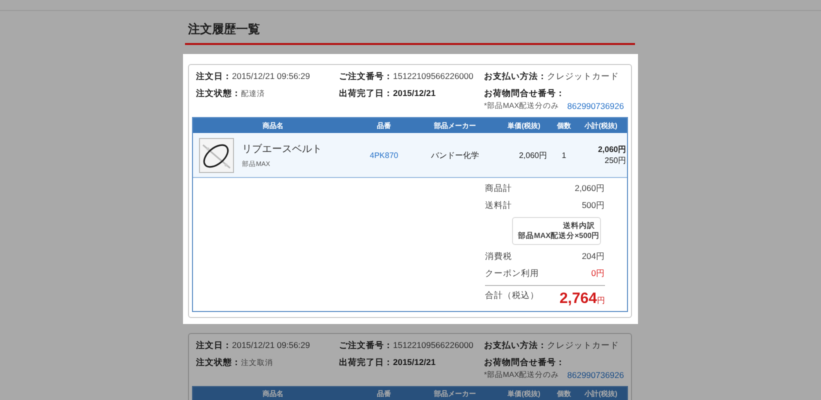 The width and height of the screenshot is (821, 400). I want to click on part-number-link: 4PK870, so click(384, 155).